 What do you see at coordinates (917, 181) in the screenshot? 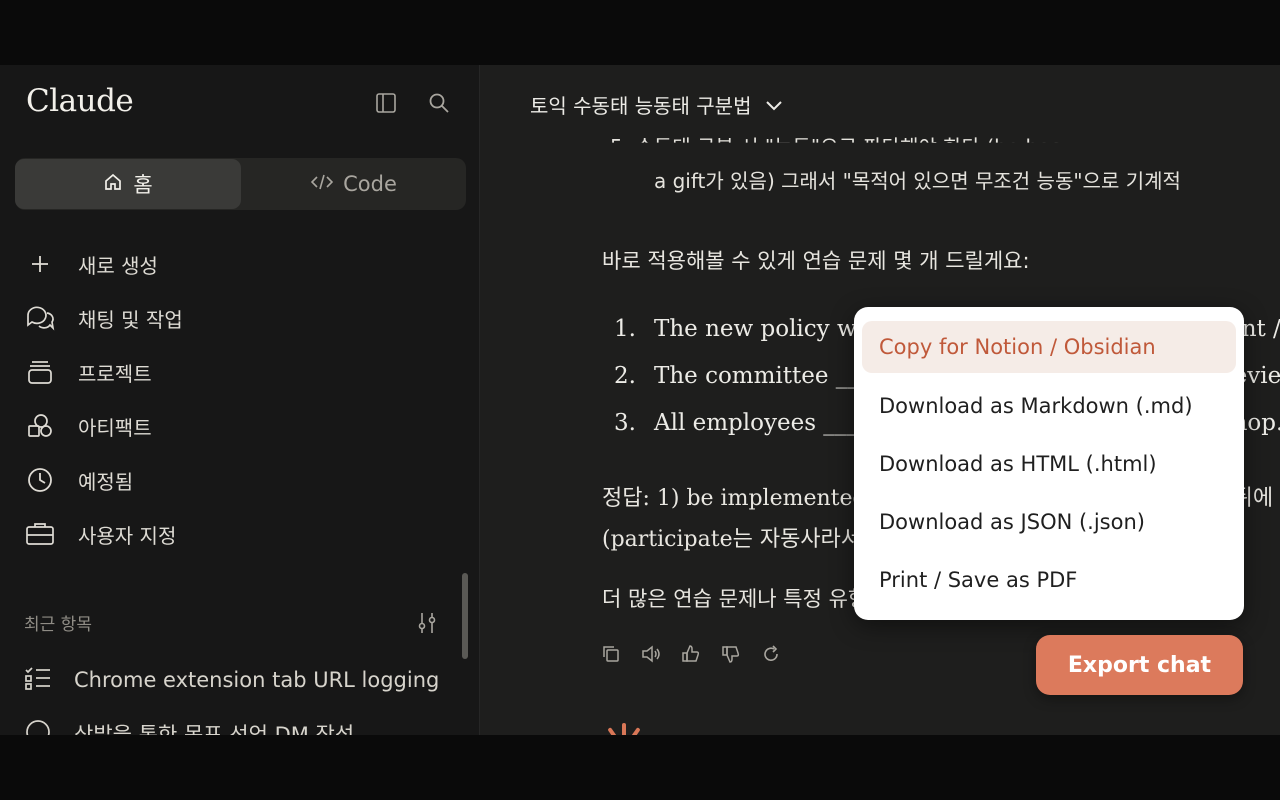
I see `message-text: a gift가 있음) 그래서 "목적어 있으면 무조건 능동"으로 기계적` at bounding box center [917, 181].